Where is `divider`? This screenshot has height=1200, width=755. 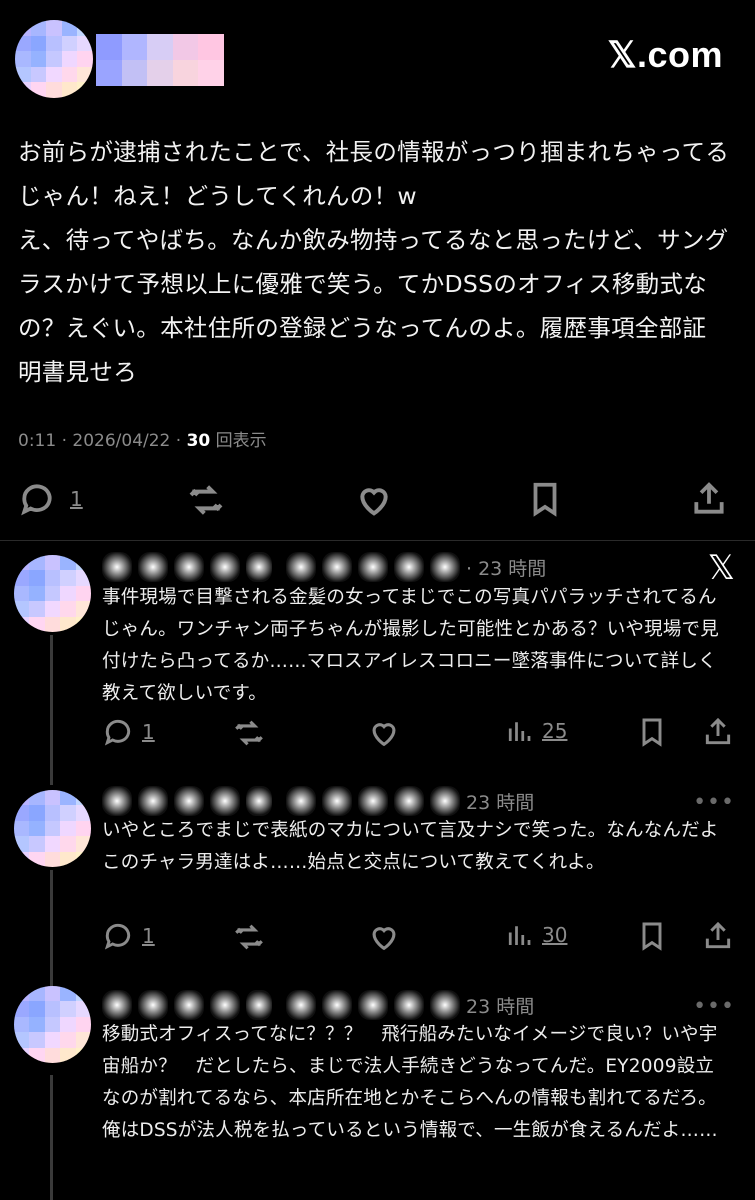
divider is located at coordinates (377, 540).